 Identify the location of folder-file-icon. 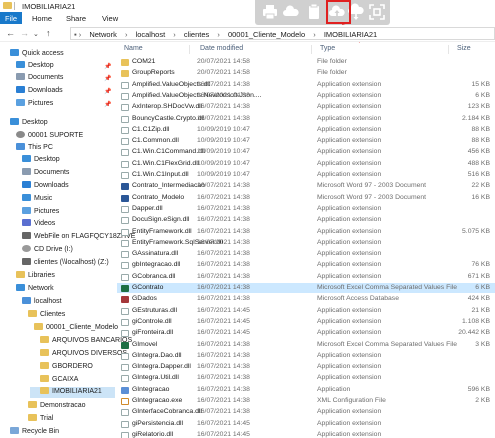
(125, 62).